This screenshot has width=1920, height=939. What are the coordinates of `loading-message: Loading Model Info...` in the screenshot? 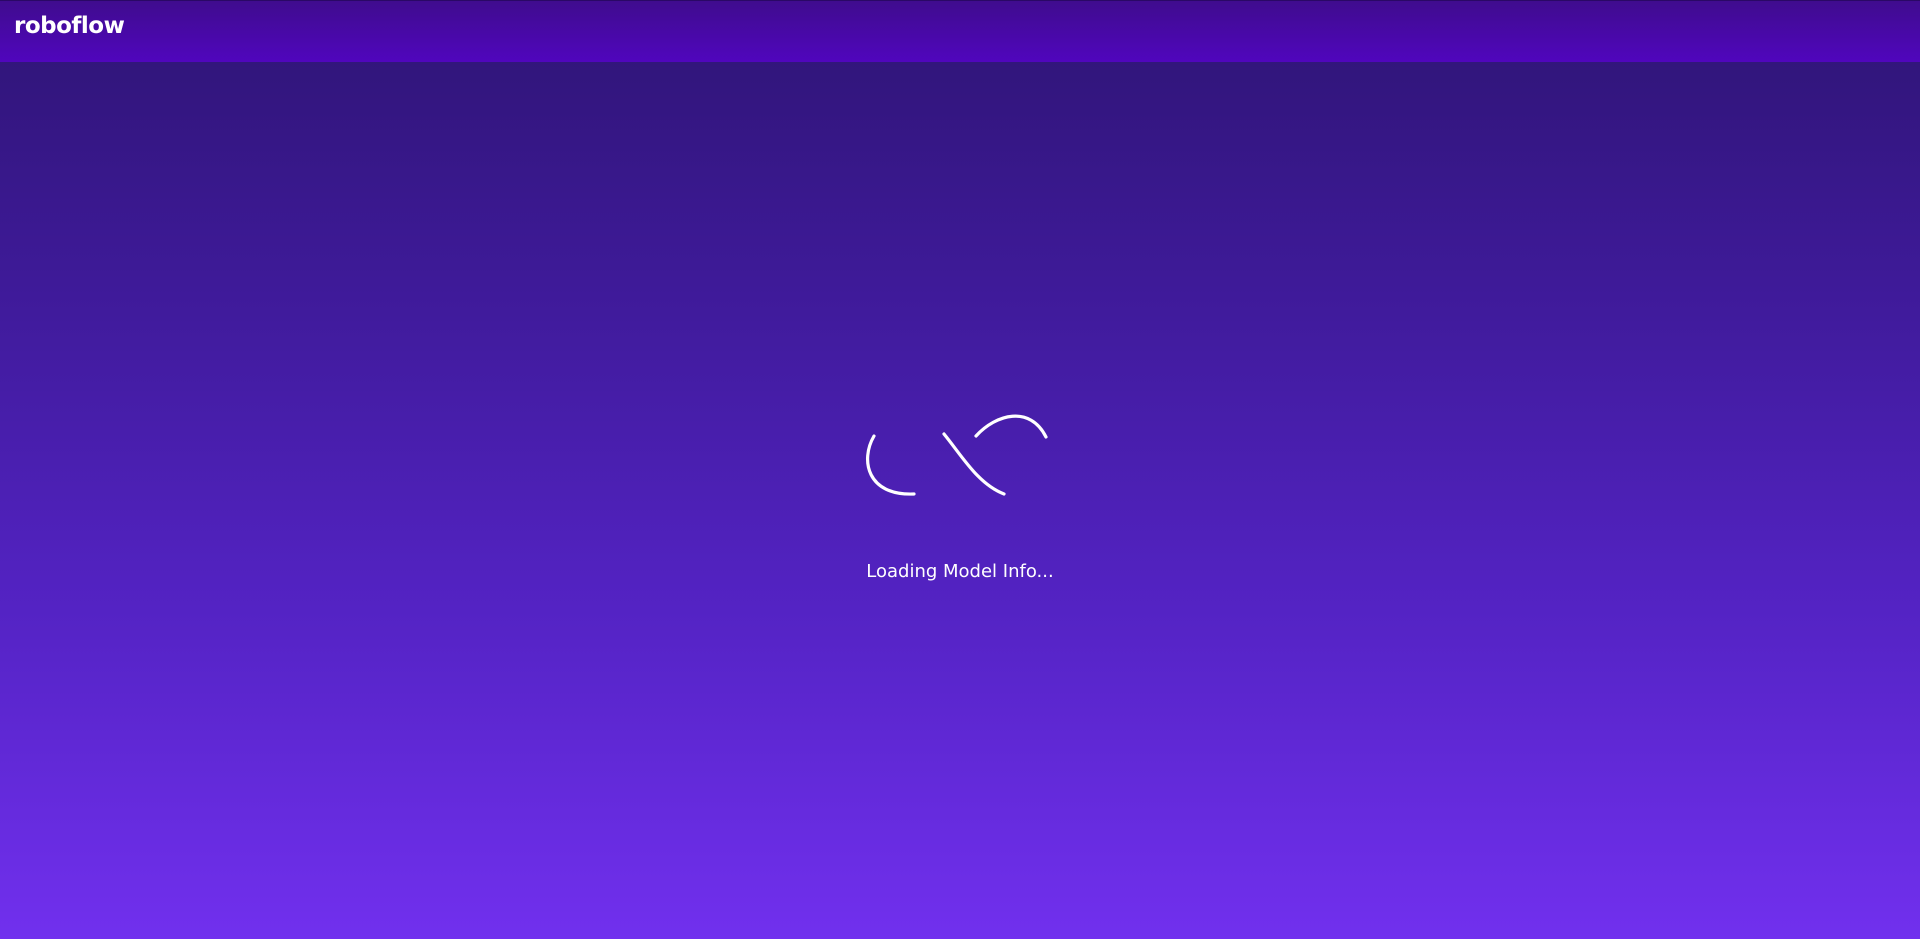 It's located at (960, 571).